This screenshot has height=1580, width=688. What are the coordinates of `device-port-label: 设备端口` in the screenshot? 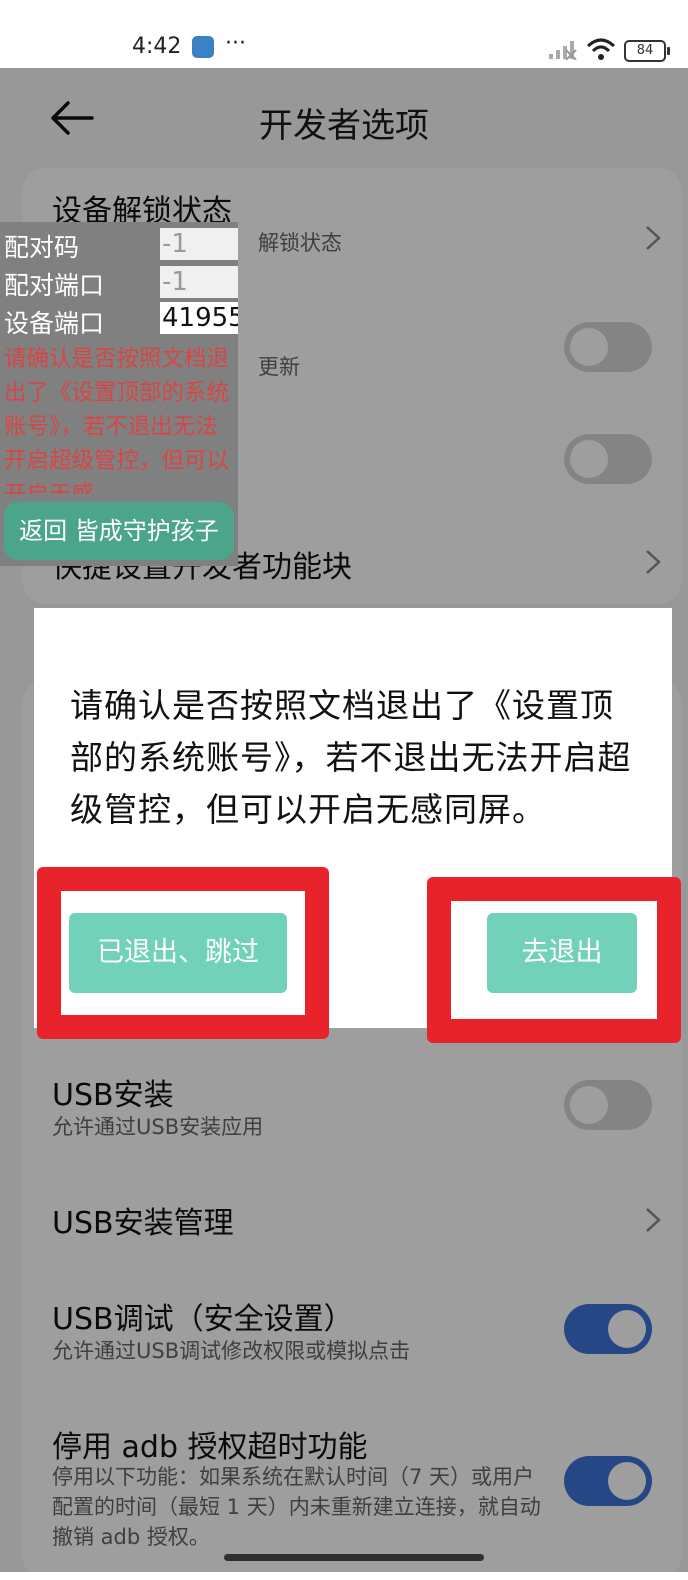 It's located at (54, 323).